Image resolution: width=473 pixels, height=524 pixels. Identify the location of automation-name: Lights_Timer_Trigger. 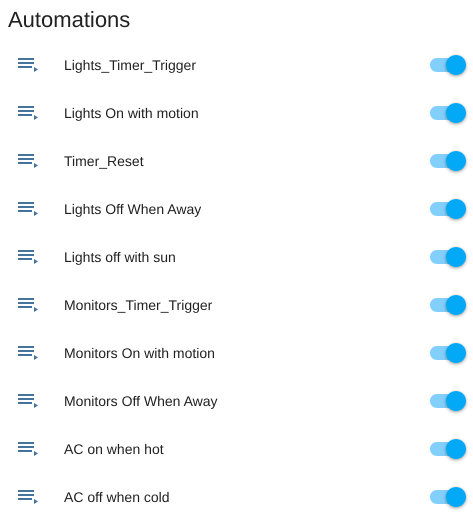
(131, 65).